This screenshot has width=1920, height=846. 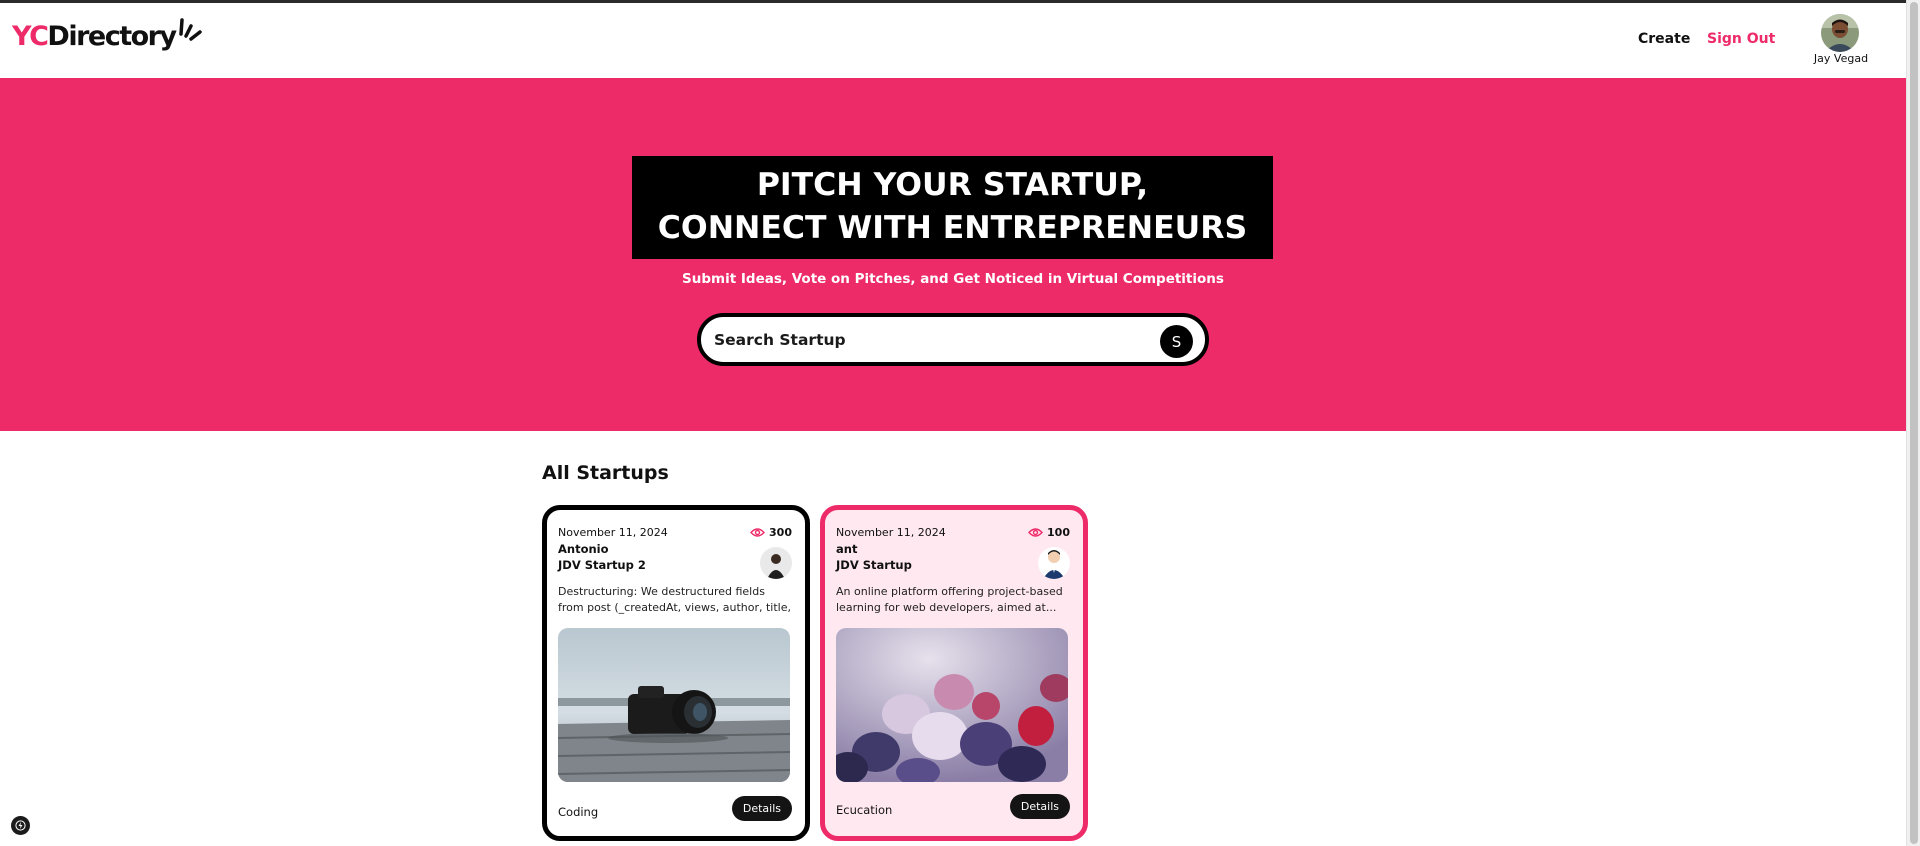 I want to click on search-button-label: S, so click(x=1176, y=341).